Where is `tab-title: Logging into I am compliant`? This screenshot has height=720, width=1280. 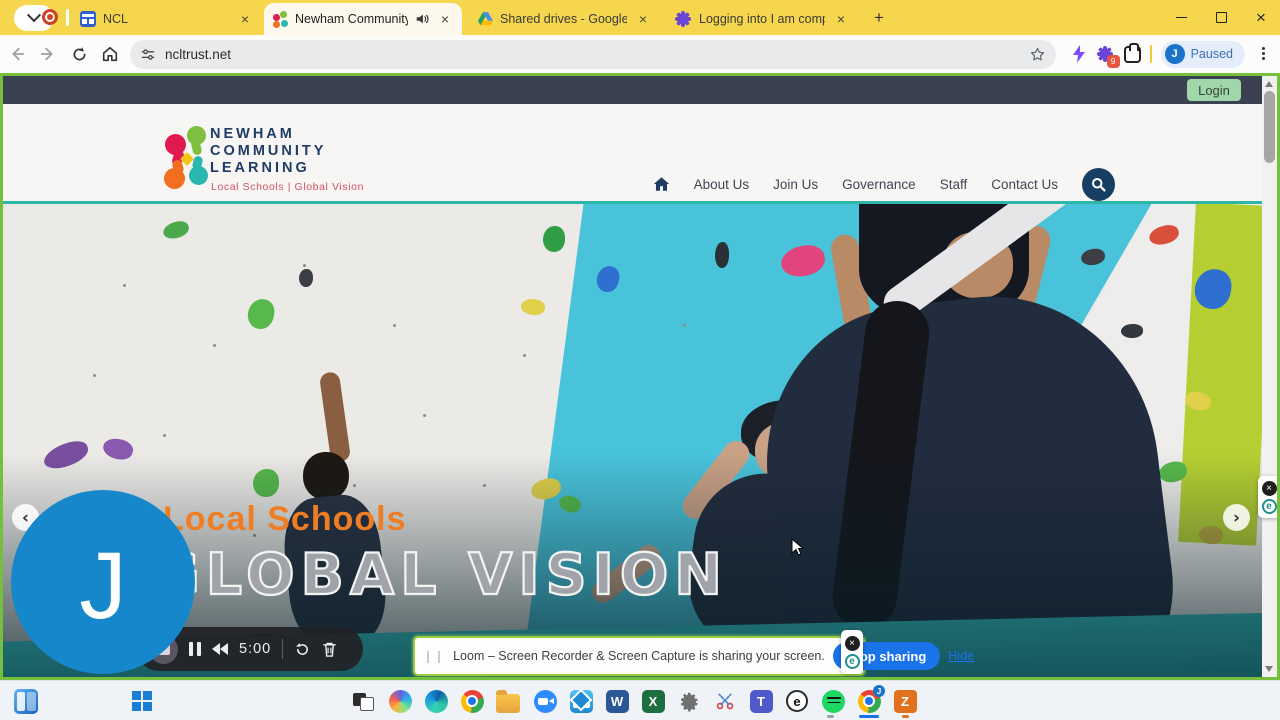 tab-title: Logging into I am compliant is located at coordinates (762, 19).